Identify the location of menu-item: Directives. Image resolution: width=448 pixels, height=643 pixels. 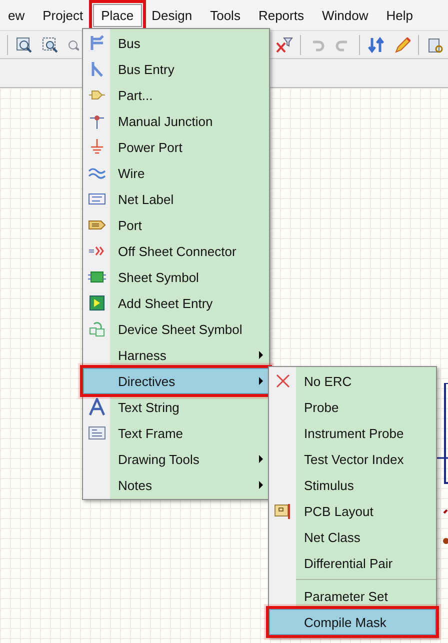
(176, 381).